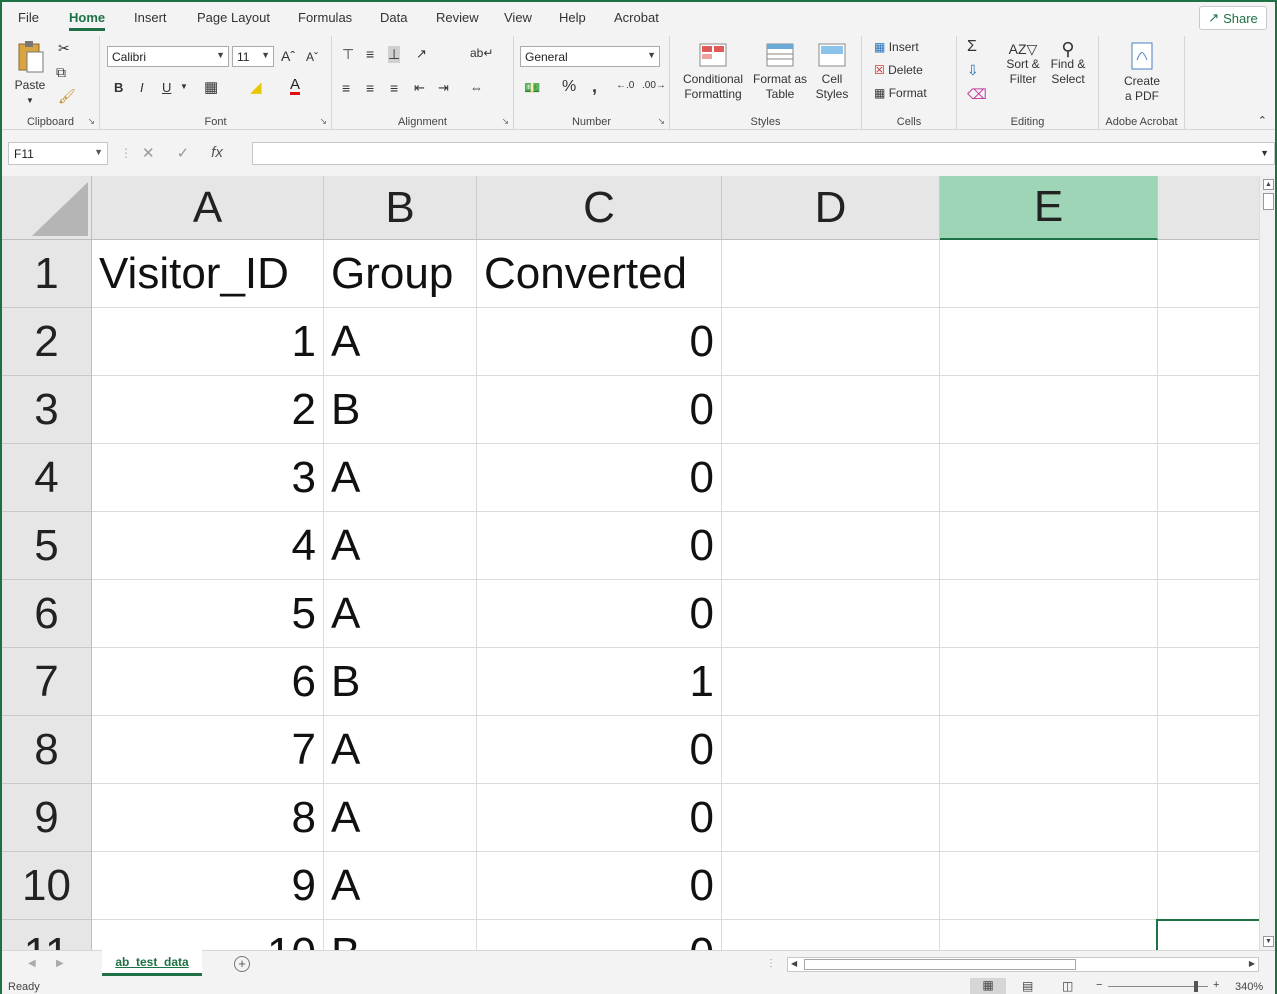 The width and height of the screenshot is (1277, 994). Describe the element at coordinates (208, 208) in the screenshot. I see `column-header-a: A` at that location.